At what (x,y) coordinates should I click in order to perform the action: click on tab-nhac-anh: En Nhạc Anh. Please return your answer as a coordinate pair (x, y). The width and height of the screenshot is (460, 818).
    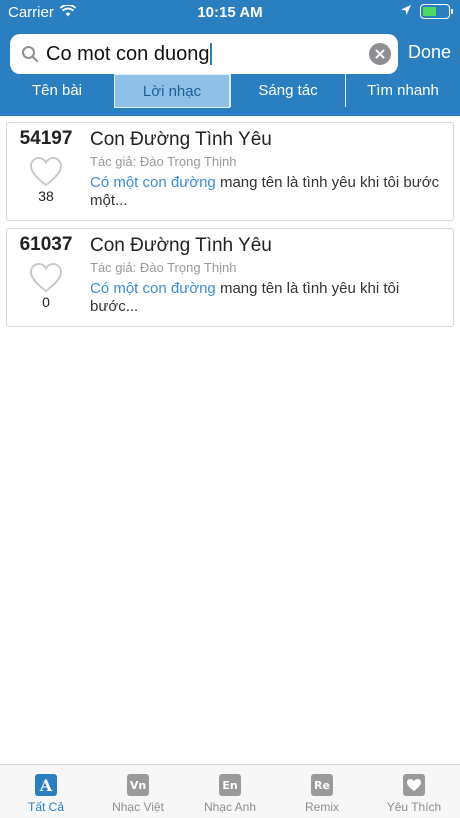
    Looking at the image, I should click on (230, 791).